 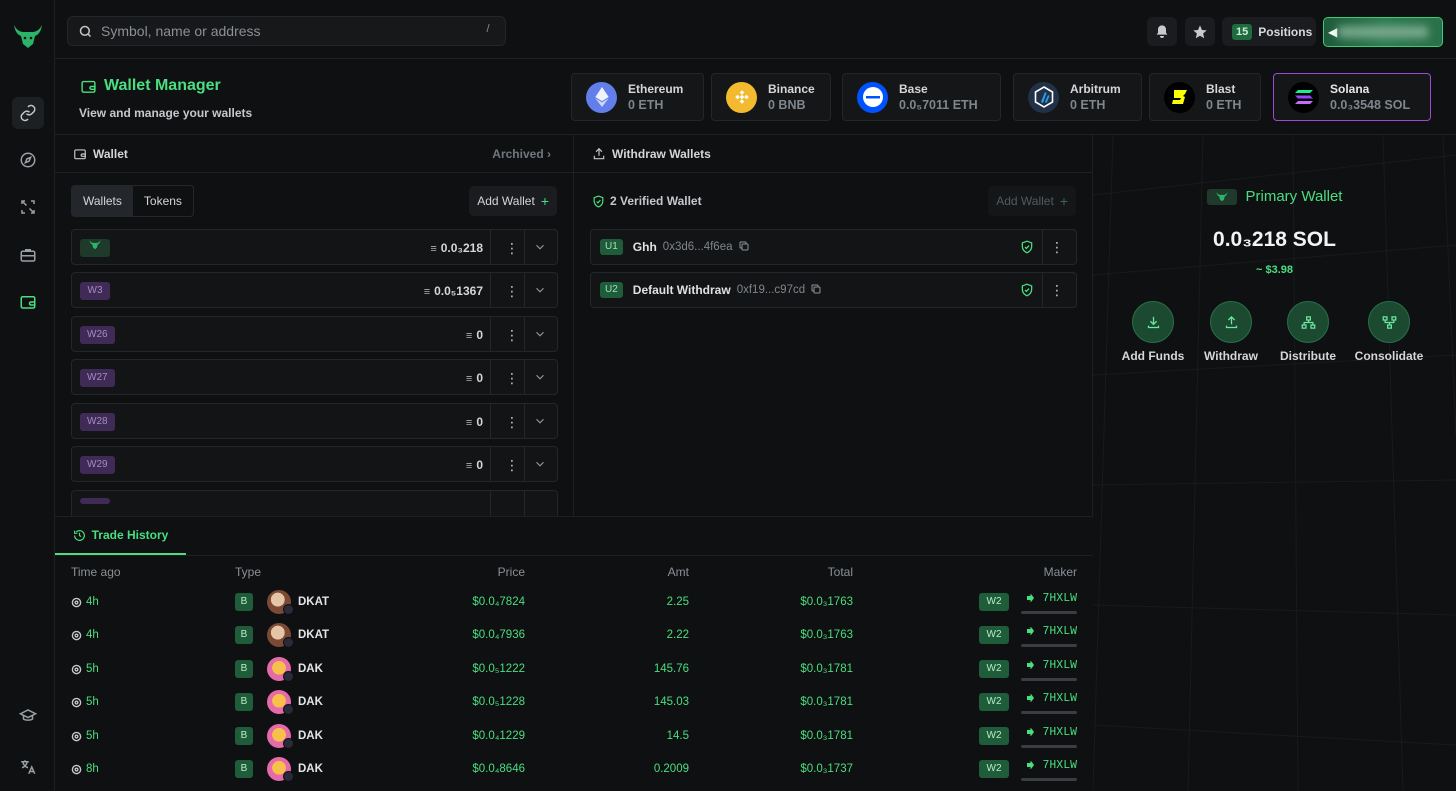 I want to click on base-icon, so click(x=872, y=97).